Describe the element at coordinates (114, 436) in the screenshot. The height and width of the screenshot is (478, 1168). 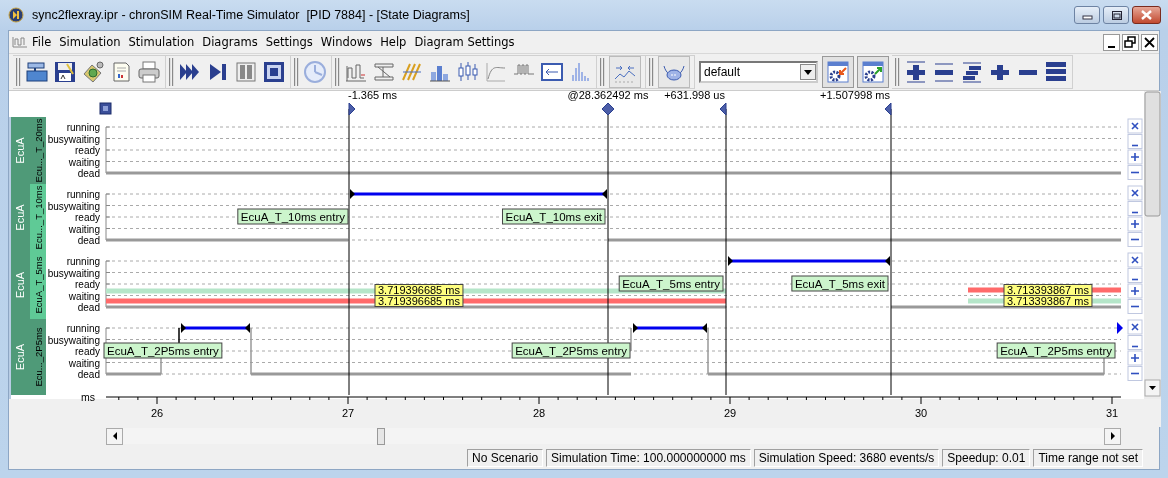
I see `scroll-left-button` at that location.